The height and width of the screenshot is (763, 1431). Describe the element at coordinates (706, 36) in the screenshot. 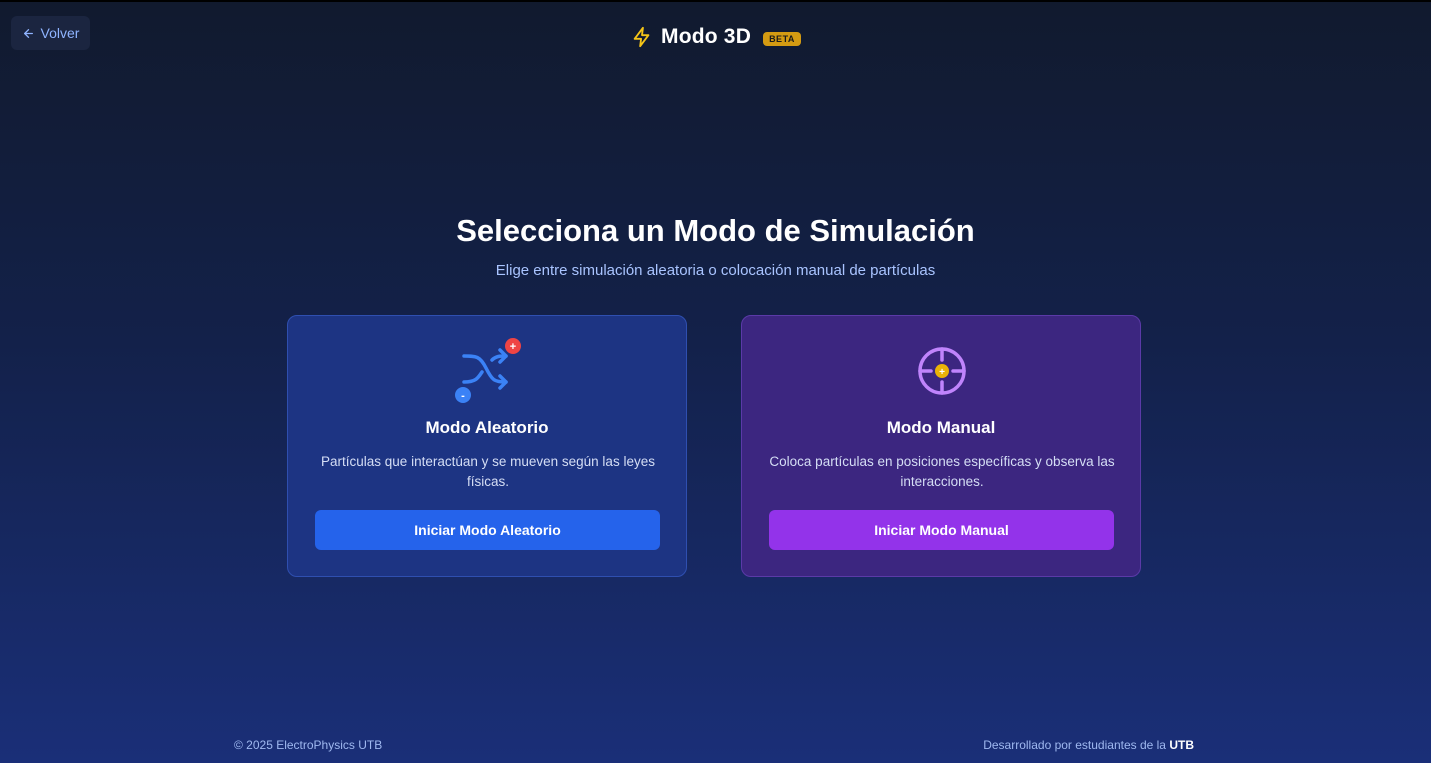

I see `page-title: Modo 3D` at that location.